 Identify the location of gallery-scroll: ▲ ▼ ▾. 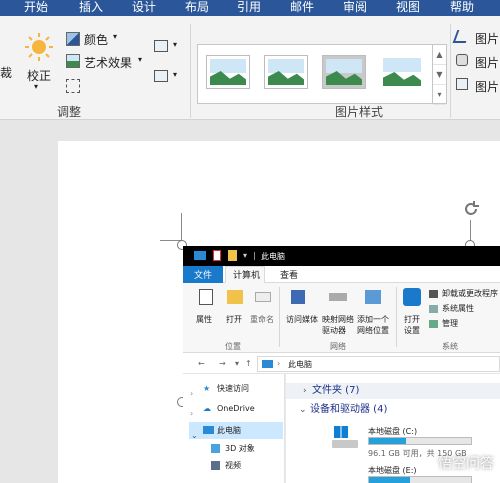
(440, 74).